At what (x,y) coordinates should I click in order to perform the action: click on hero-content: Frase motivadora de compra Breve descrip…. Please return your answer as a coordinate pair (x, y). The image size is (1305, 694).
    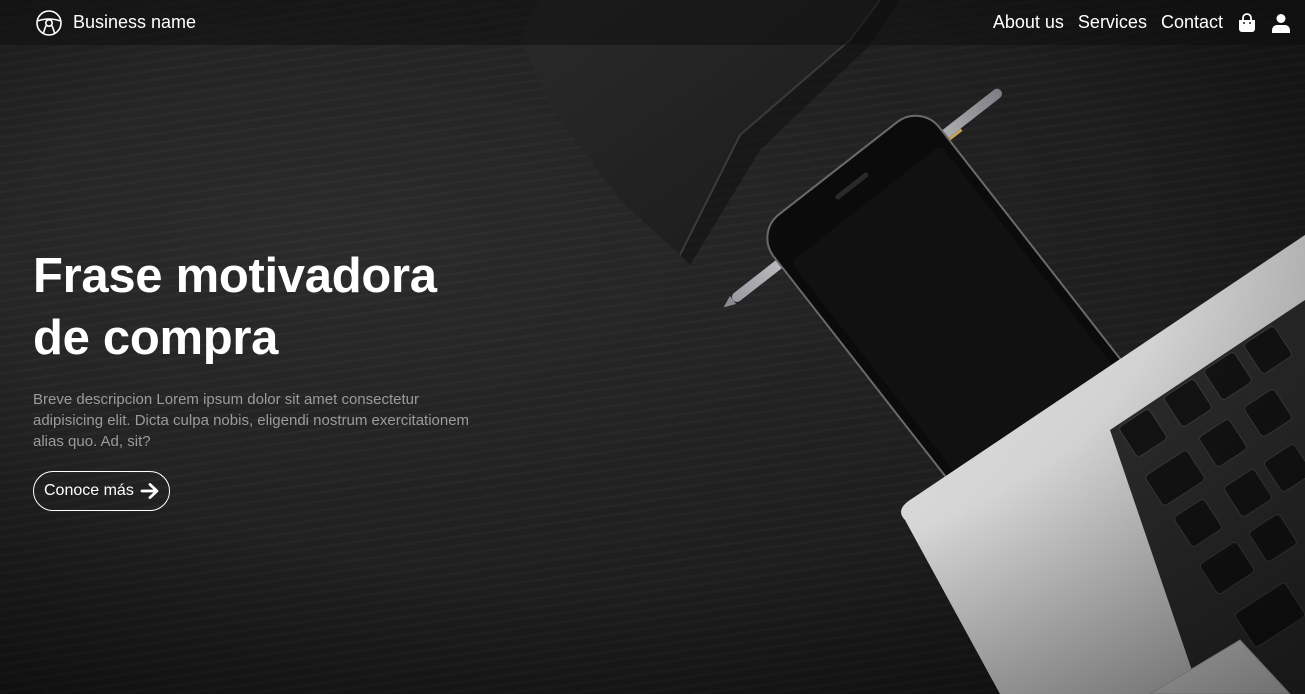
    Looking at the image, I should click on (268, 378).